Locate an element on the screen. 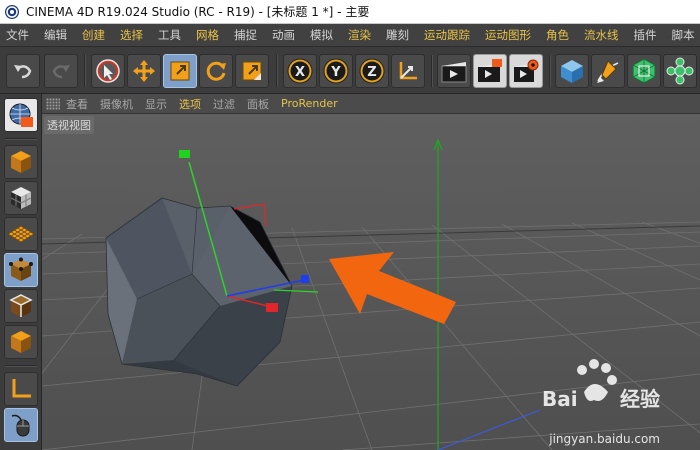  y-axis-icon: Y is located at coordinates (336, 71).